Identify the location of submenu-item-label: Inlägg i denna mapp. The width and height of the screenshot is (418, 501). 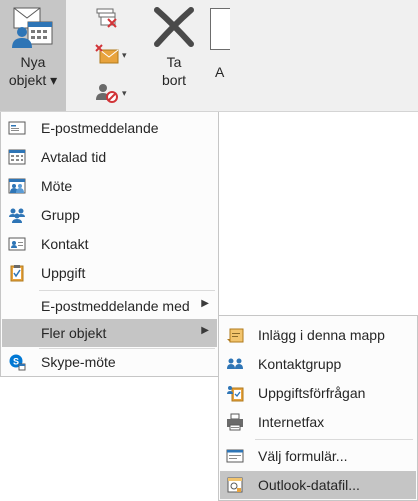
(321, 335).